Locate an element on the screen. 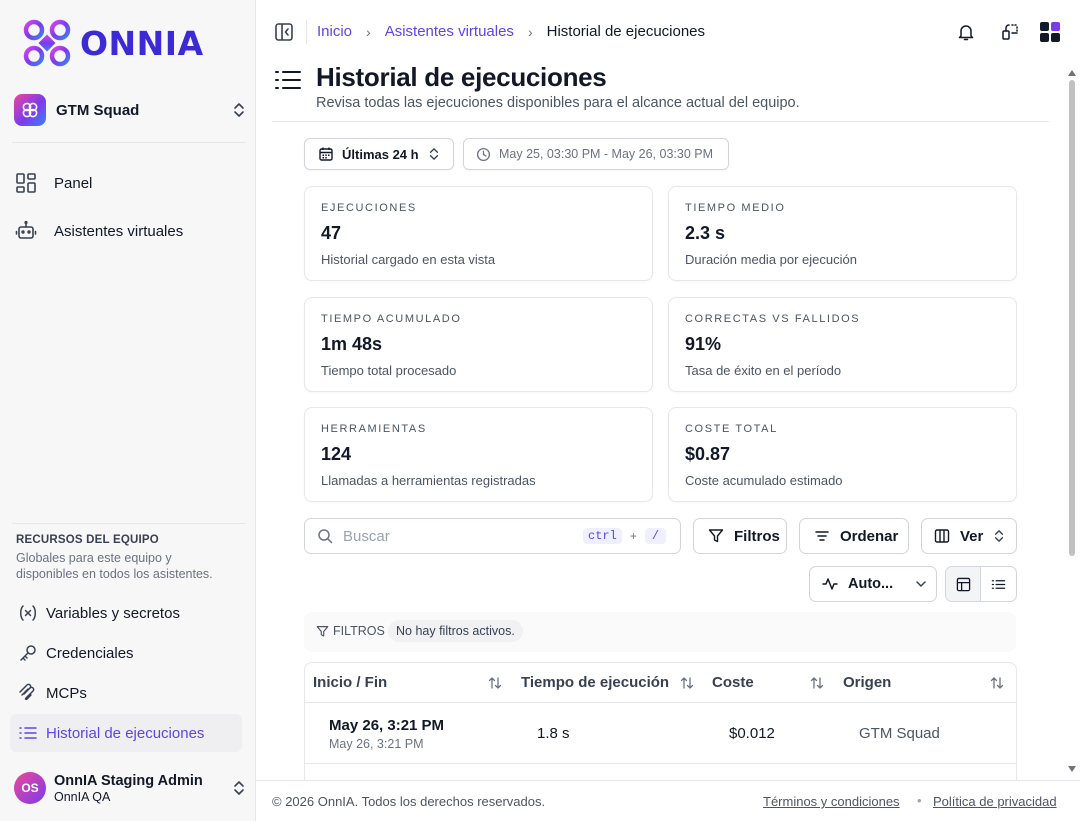  bell-icon is located at coordinates (966, 33).